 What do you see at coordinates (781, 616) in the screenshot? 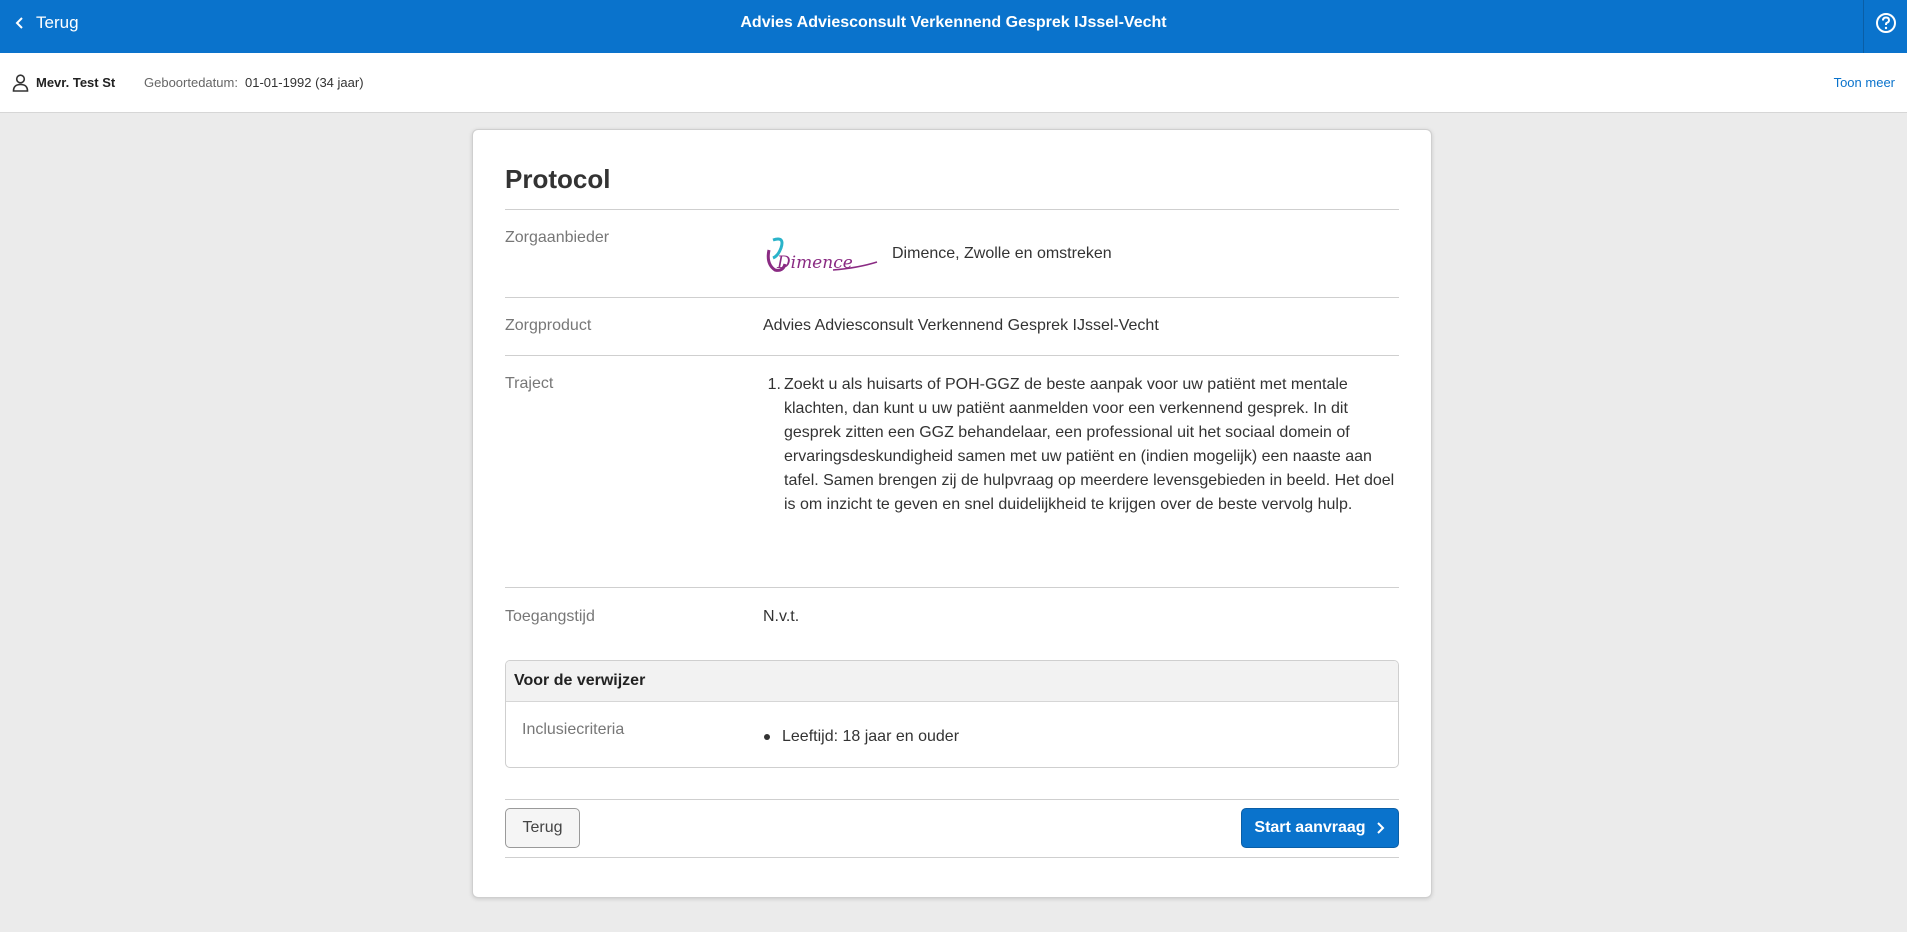
I see `toegangstijd-value: N.v.t.` at bounding box center [781, 616].